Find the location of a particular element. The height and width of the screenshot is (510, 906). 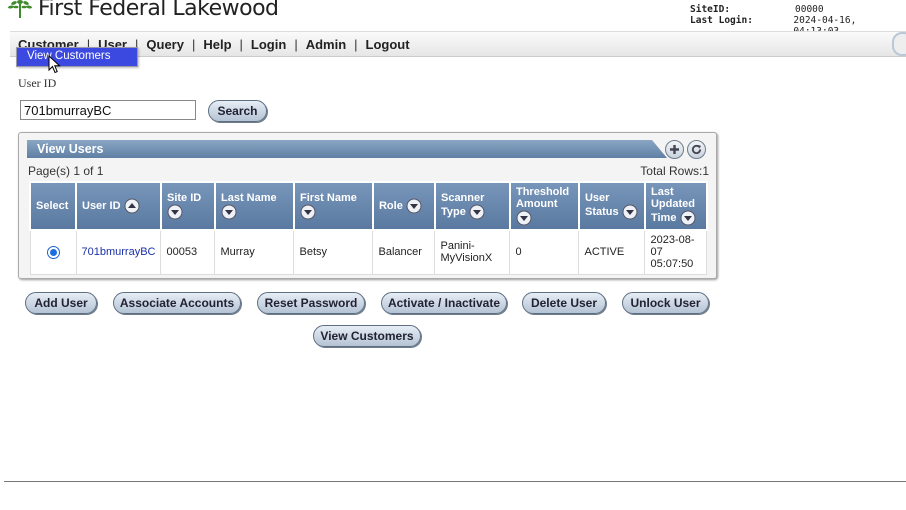

row-select-radio is located at coordinates (53, 252).